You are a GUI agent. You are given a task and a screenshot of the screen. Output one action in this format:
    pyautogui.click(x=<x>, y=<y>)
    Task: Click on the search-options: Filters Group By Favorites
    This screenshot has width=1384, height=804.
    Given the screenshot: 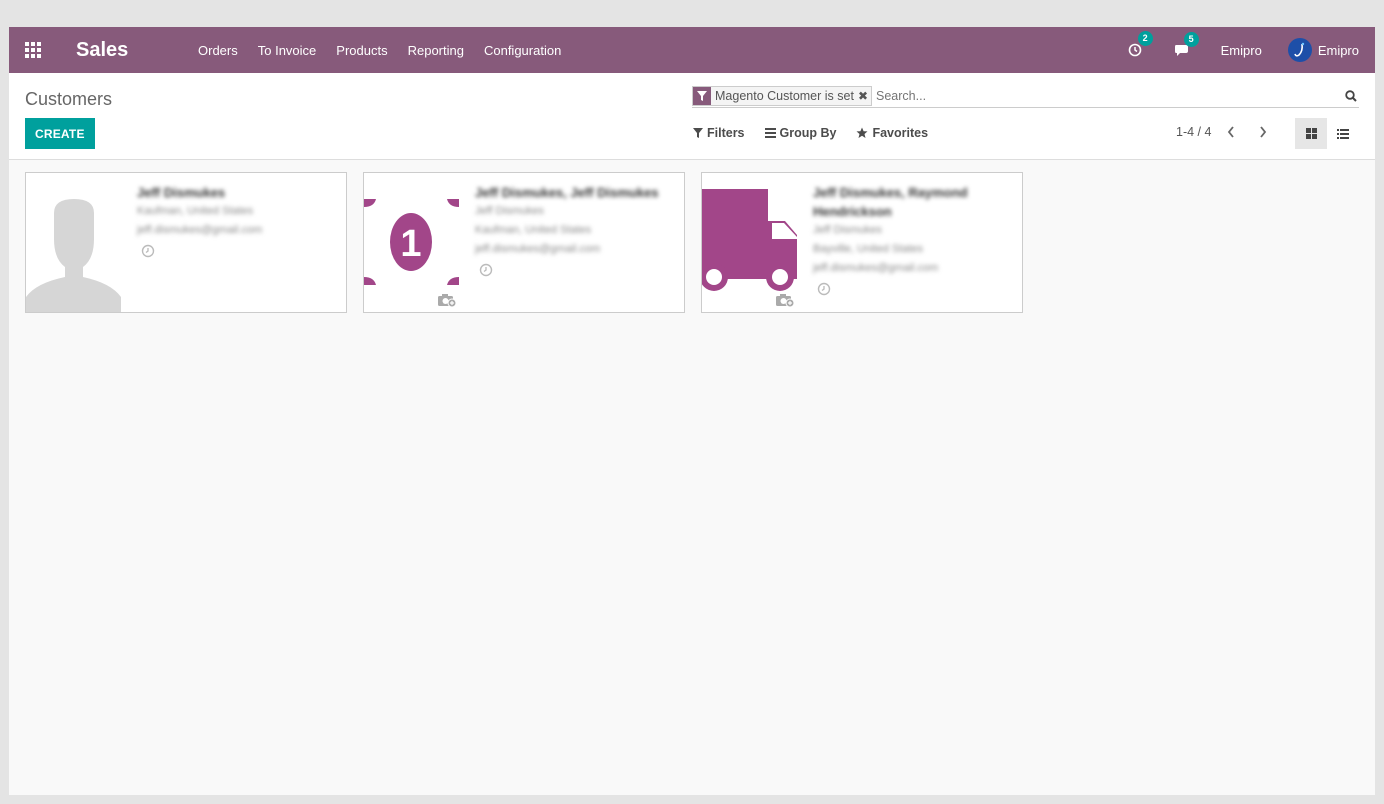 What is the action you would take?
    pyautogui.click(x=820, y=133)
    